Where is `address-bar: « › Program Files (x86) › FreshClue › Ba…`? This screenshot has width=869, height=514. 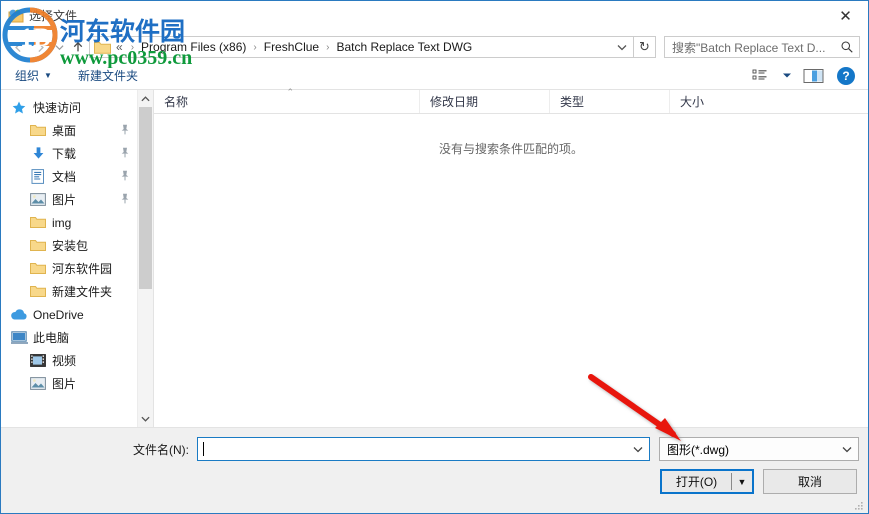 address-bar: « › Program Files (x86) › FreshClue › Ba… is located at coordinates (361, 47).